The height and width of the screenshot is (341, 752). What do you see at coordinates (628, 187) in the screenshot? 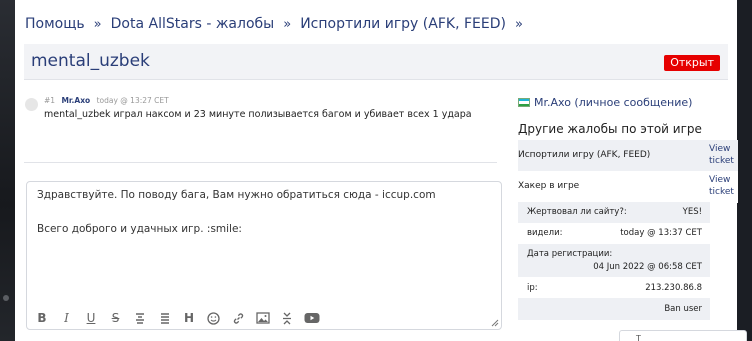
I see `list-item: Хакер в игре View ticket` at bounding box center [628, 187].